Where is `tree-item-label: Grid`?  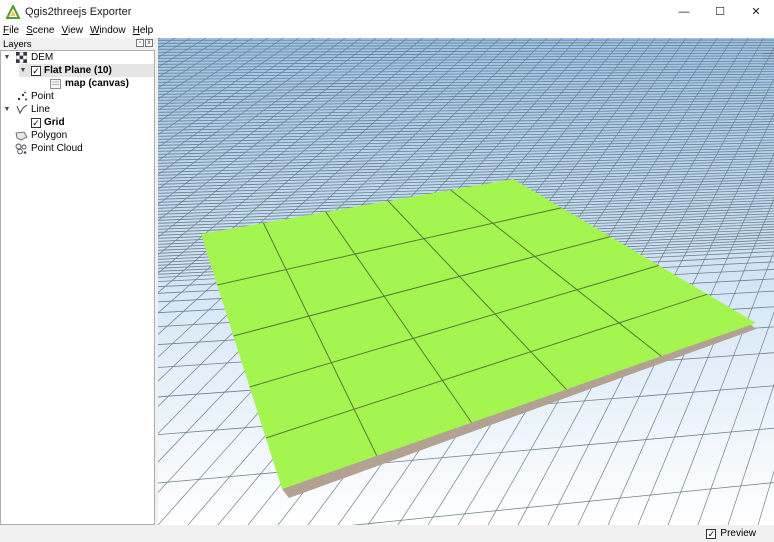 tree-item-label: Grid is located at coordinates (54, 122).